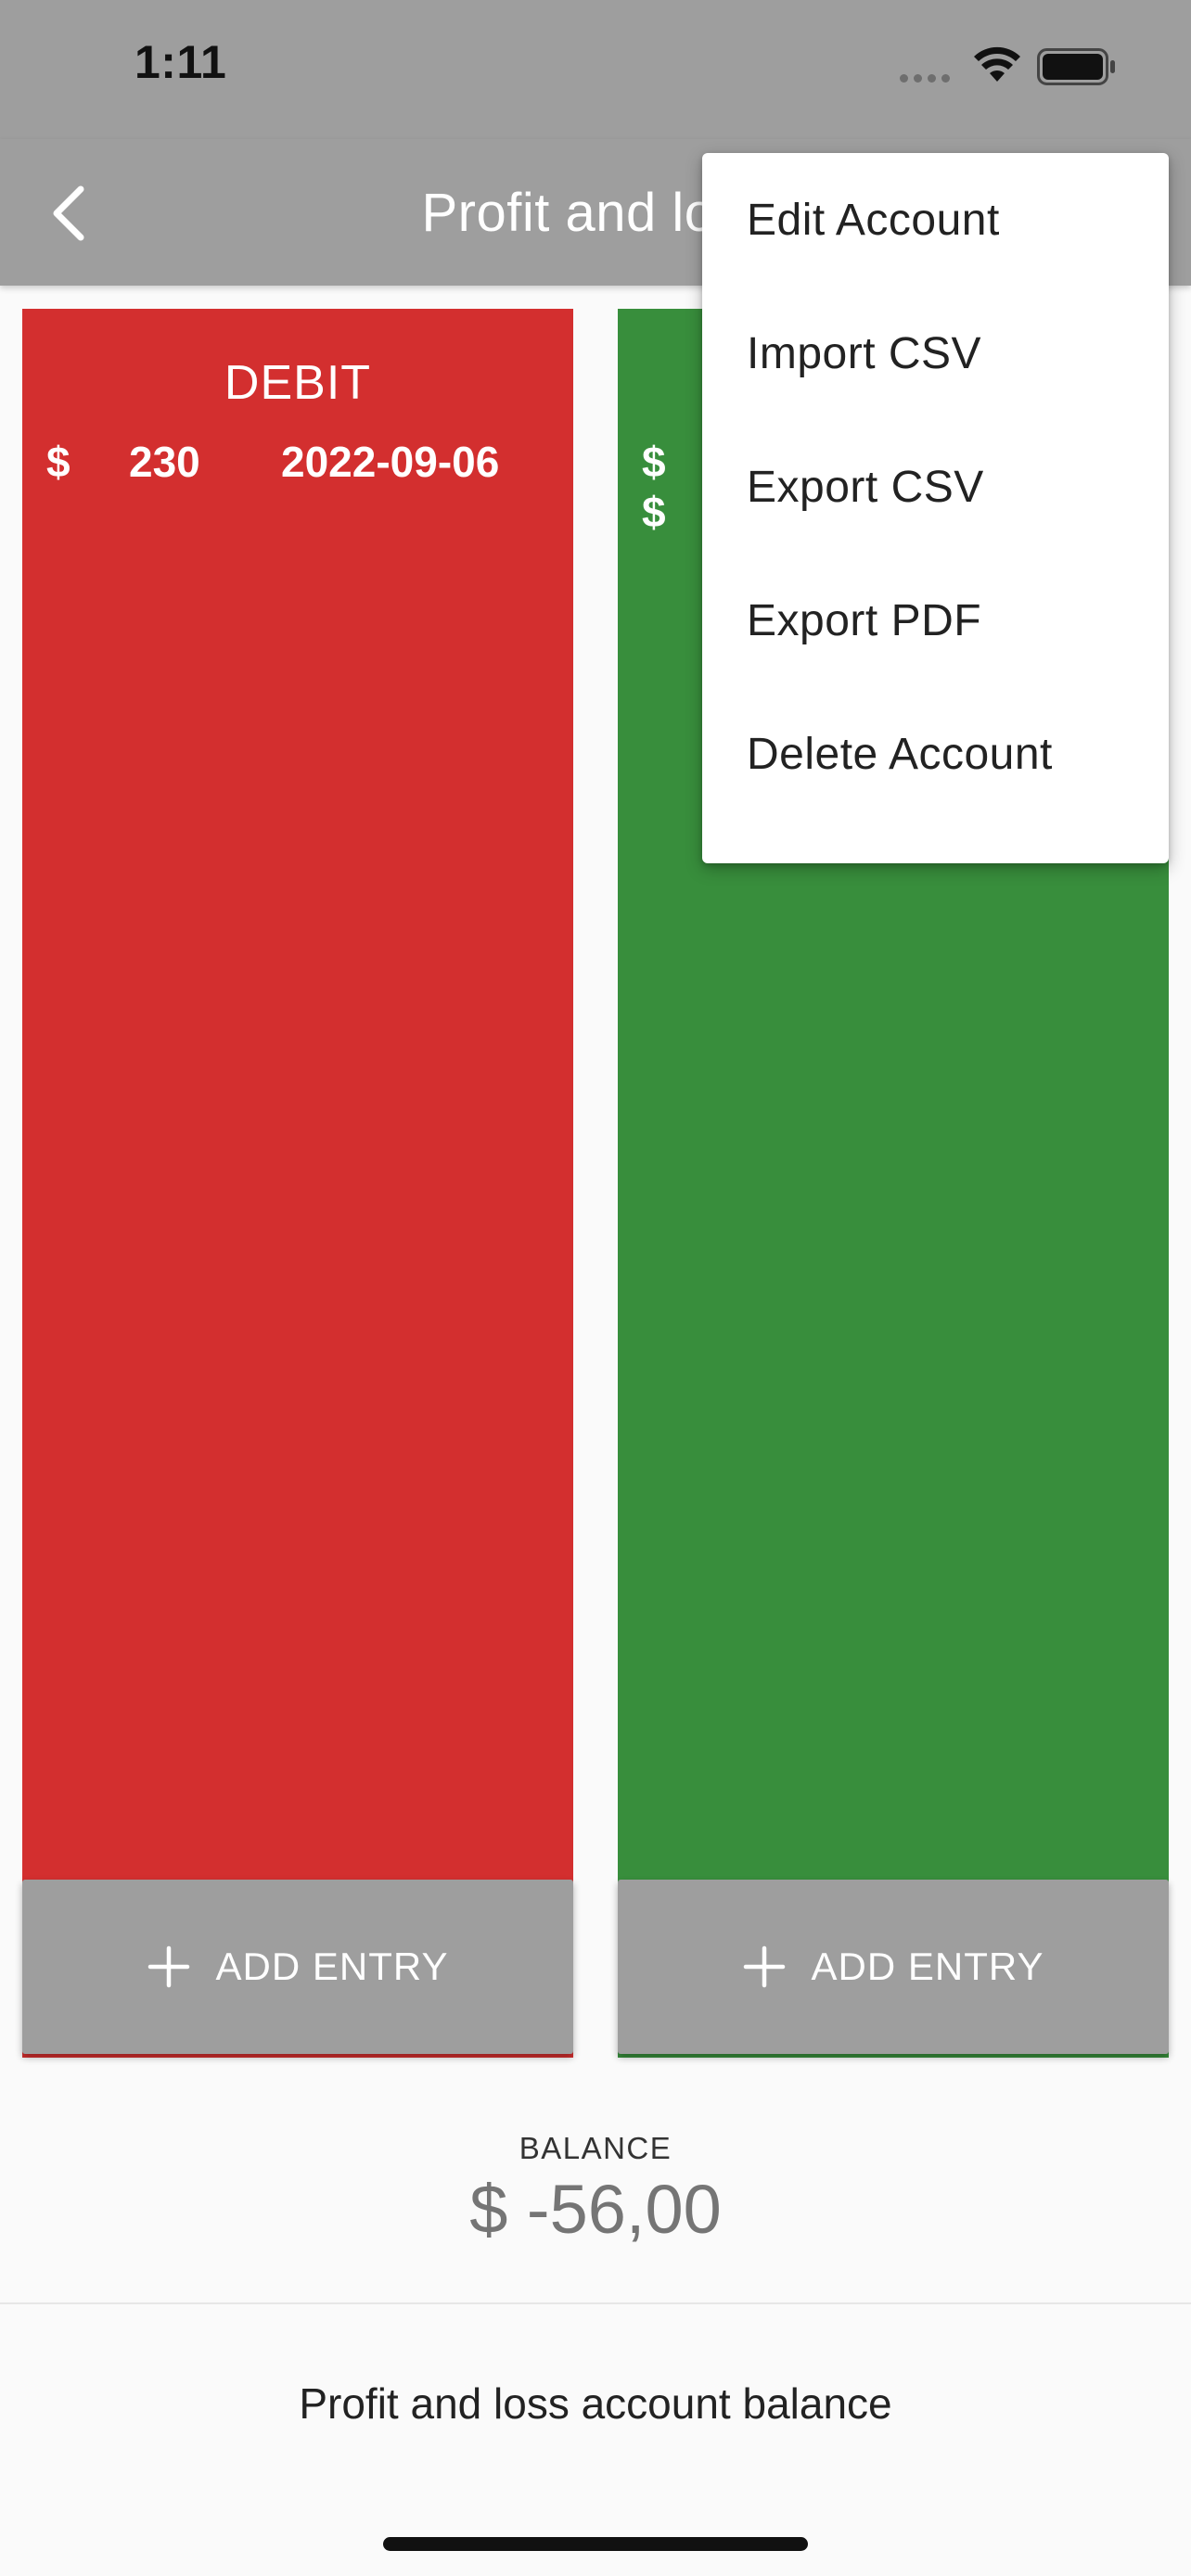 The height and width of the screenshot is (2576, 1191). I want to click on add-debit-entry-button: ADD ENTRY, so click(297, 1967).